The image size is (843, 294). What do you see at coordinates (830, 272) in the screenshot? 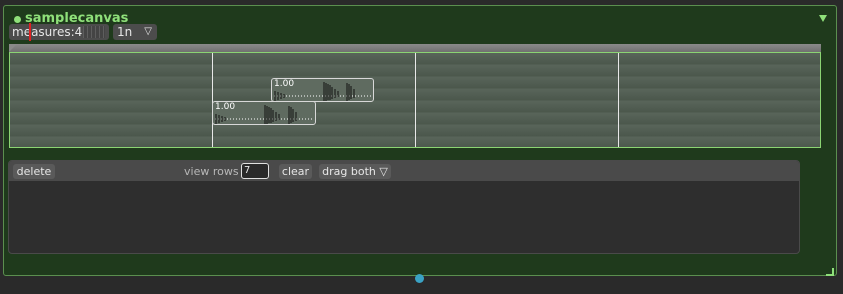
I see `resize-corner-icon` at bounding box center [830, 272].